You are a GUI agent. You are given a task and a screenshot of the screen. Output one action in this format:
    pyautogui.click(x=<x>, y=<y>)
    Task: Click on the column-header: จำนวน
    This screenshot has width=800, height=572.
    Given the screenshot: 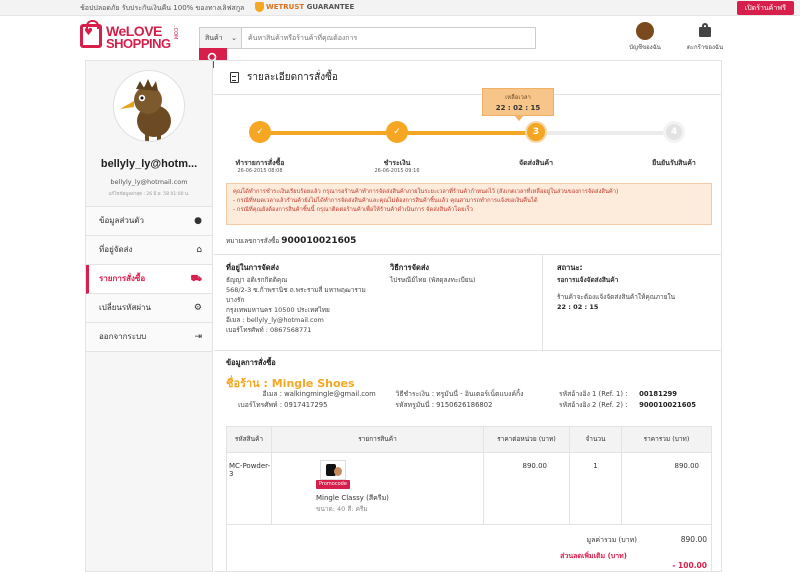 What is the action you would take?
    pyautogui.click(x=596, y=439)
    